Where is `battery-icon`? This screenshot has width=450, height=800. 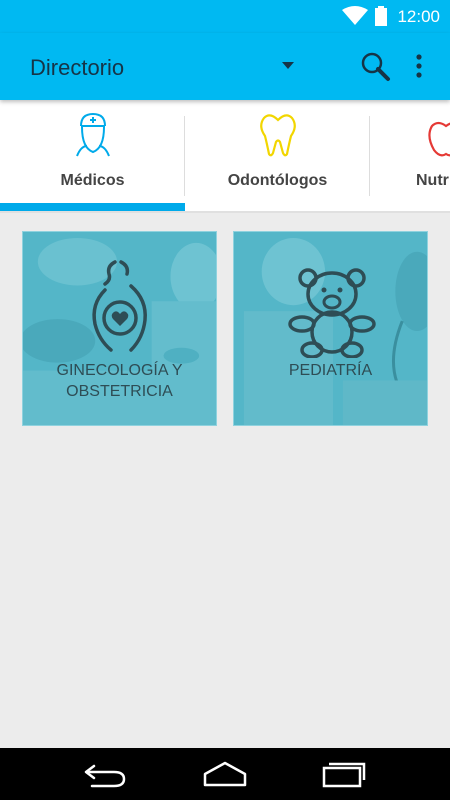
battery-icon is located at coordinates (381, 16).